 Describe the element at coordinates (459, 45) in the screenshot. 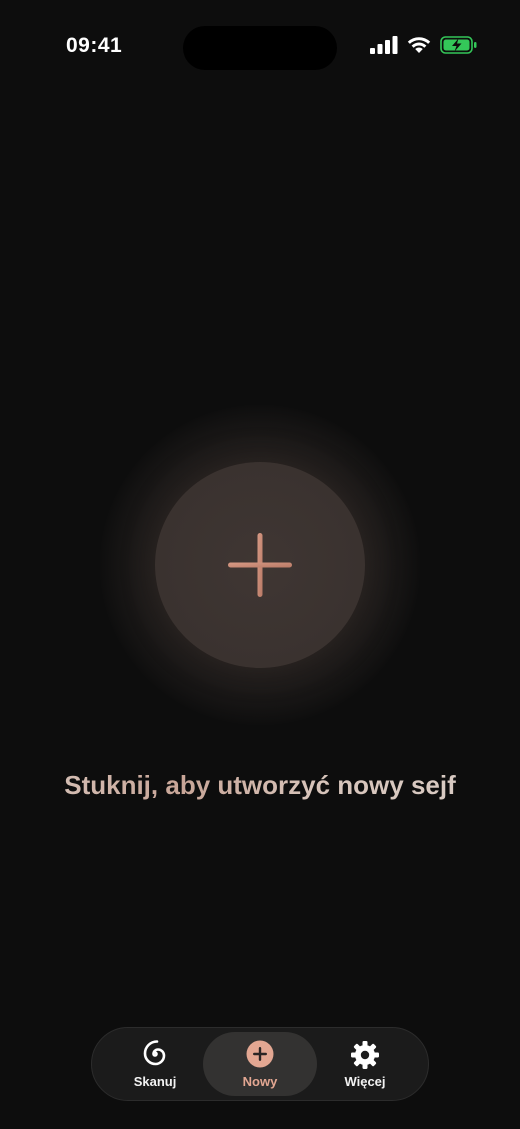

I see `battery-charging-icon` at that location.